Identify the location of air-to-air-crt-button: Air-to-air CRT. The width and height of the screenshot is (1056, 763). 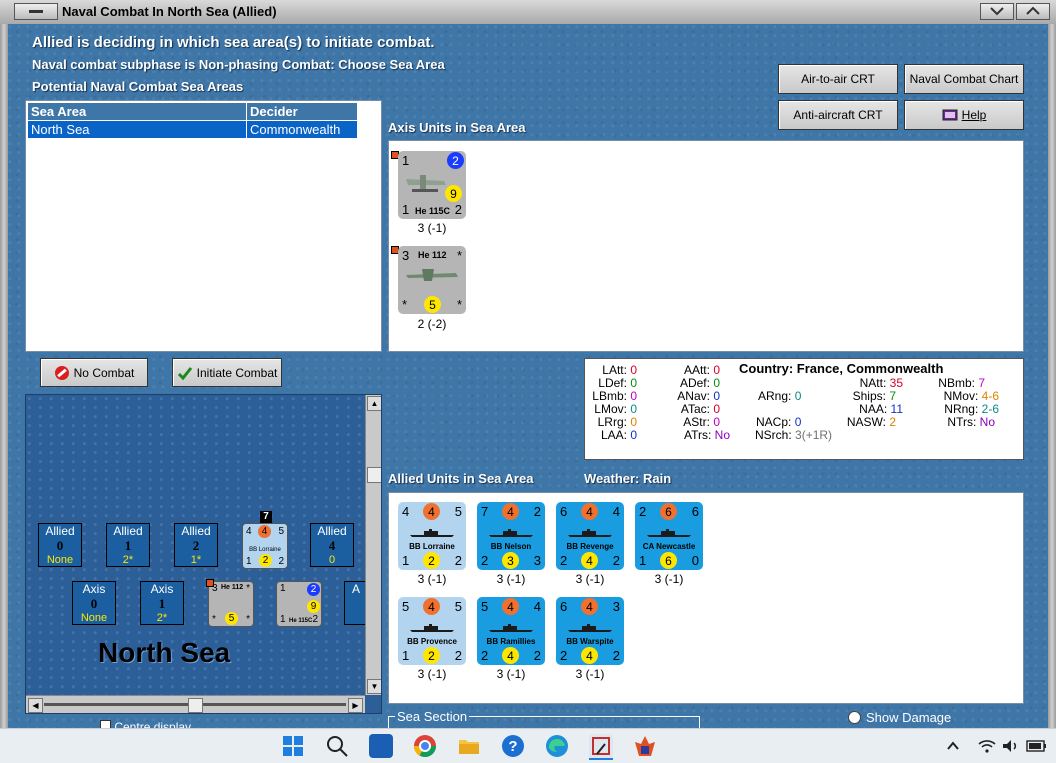
(838, 79).